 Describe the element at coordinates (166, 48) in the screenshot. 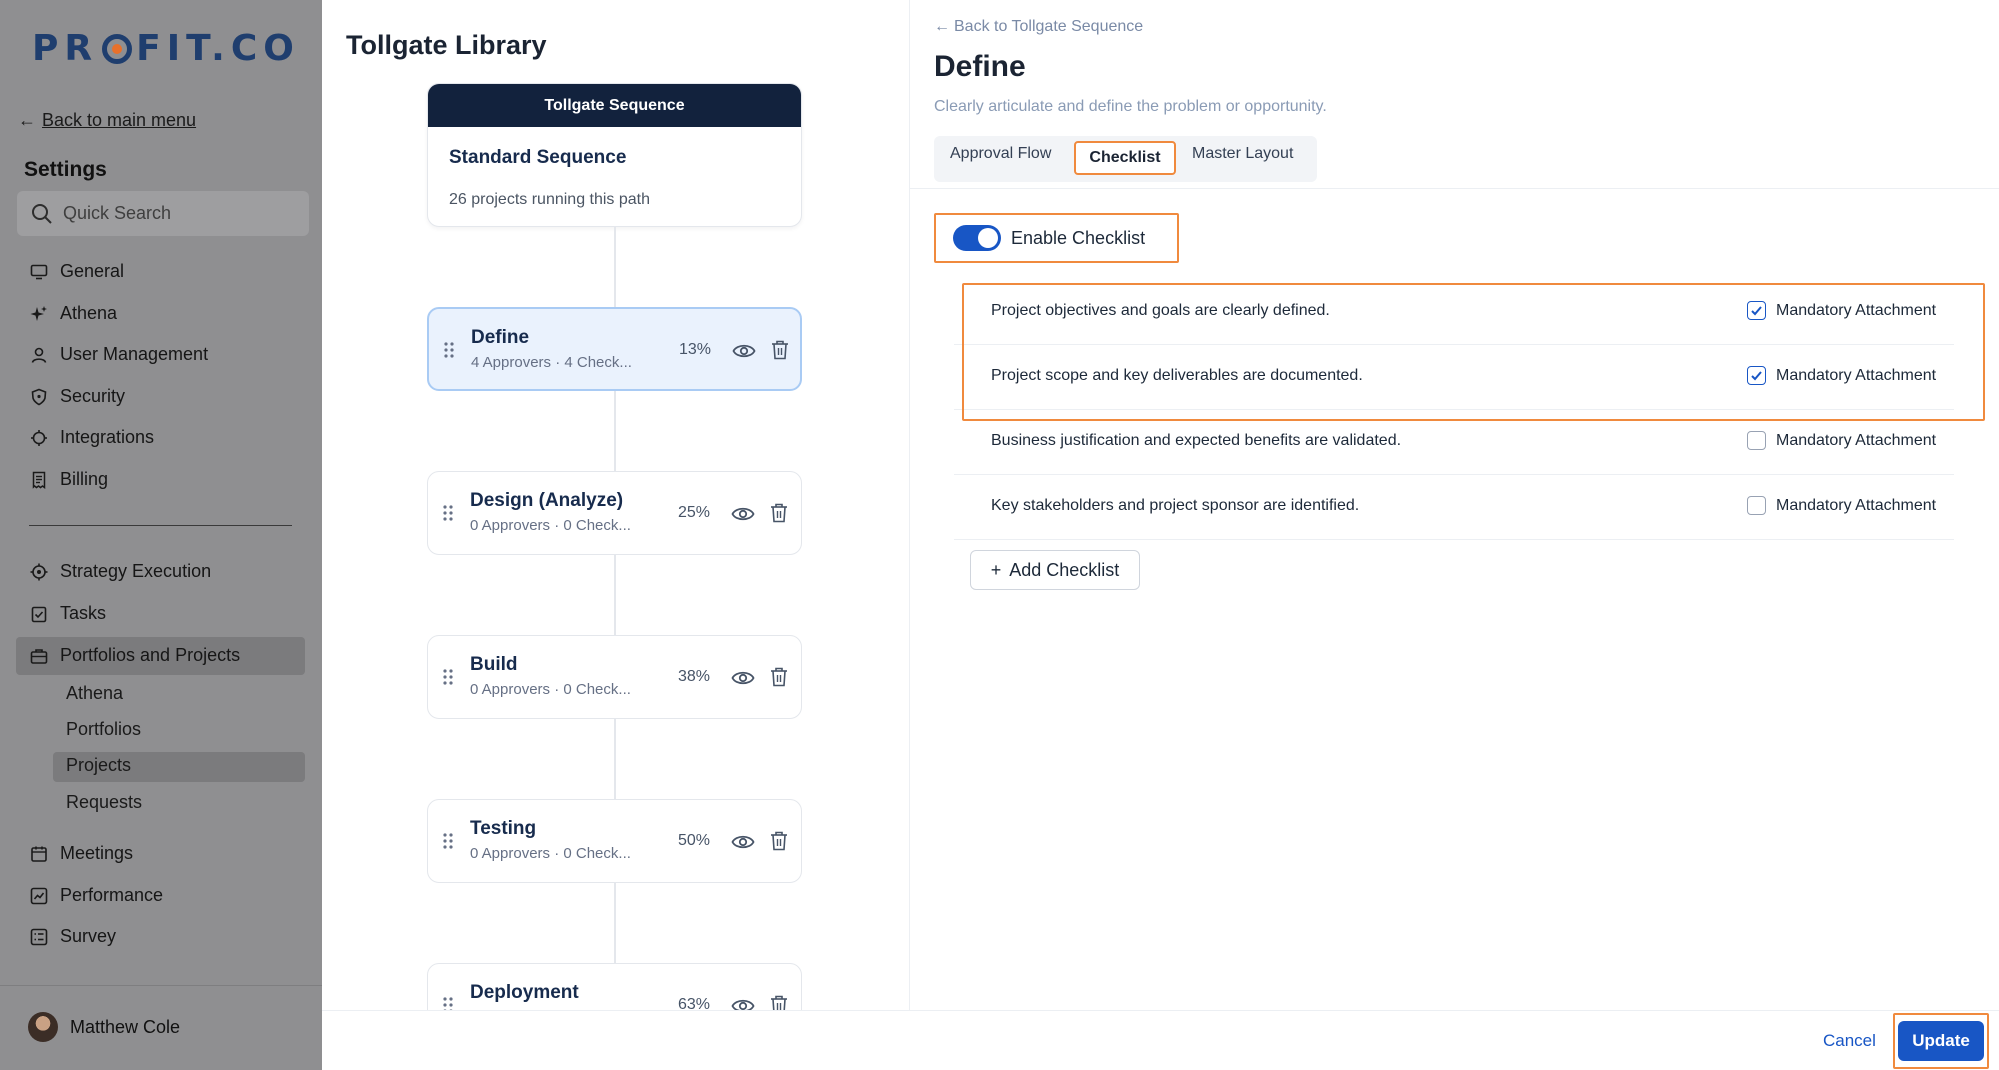

I see `profit-co-logo: PR FIT.CO` at that location.